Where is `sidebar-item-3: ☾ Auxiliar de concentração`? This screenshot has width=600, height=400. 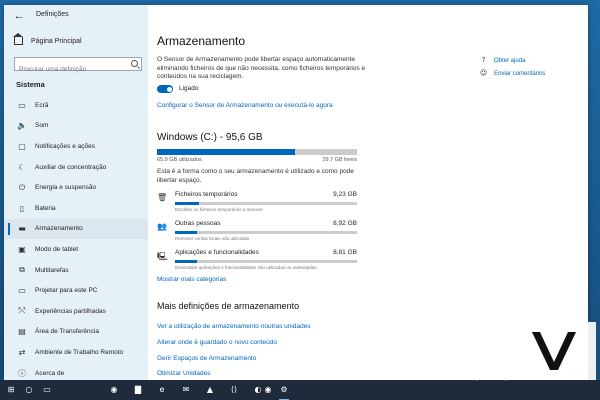
sidebar-item-3: ☾ Auxiliar de concentração is located at coordinates (76, 167).